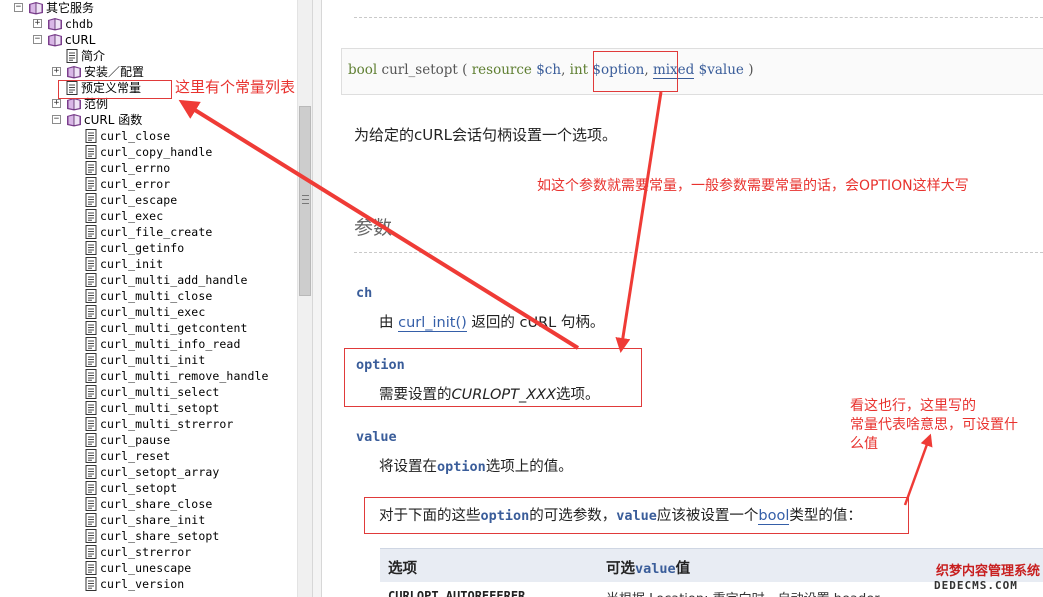 This screenshot has width=1043, height=597. Describe the element at coordinates (976, 585) in the screenshot. I see `watermark-url: DEDECMS.COM` at that location.